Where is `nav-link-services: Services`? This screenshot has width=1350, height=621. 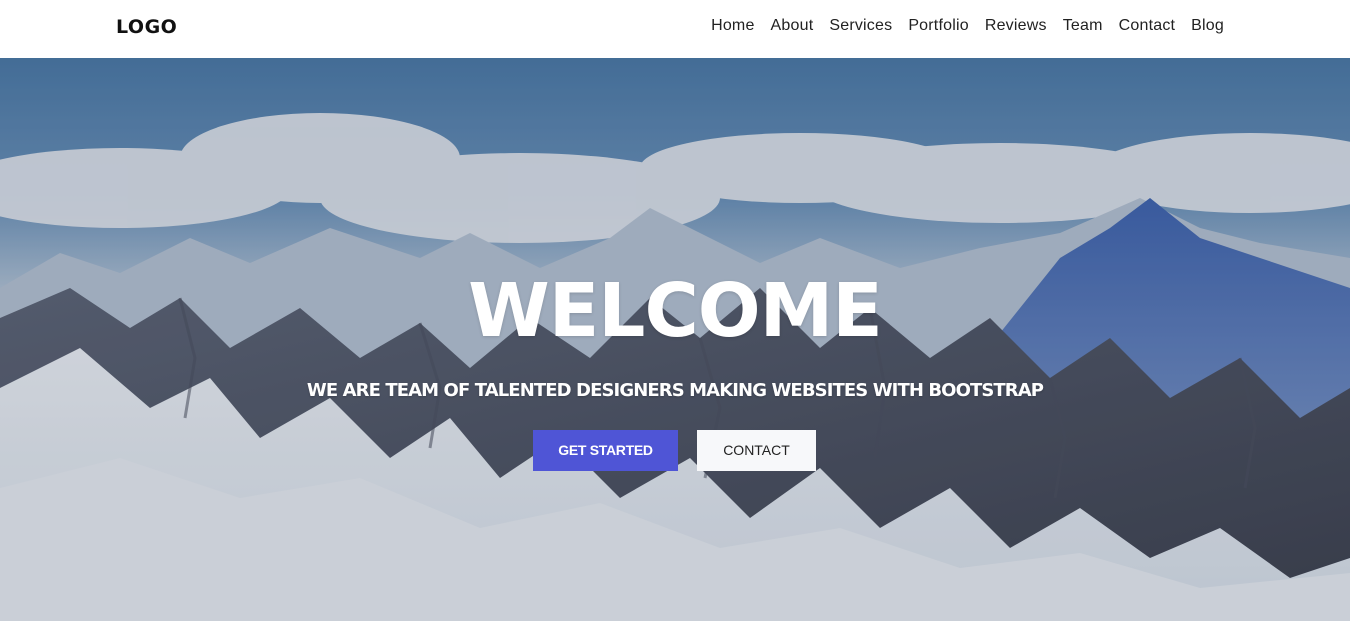
nav-link-services: Services is located at coordinates (860, 25).